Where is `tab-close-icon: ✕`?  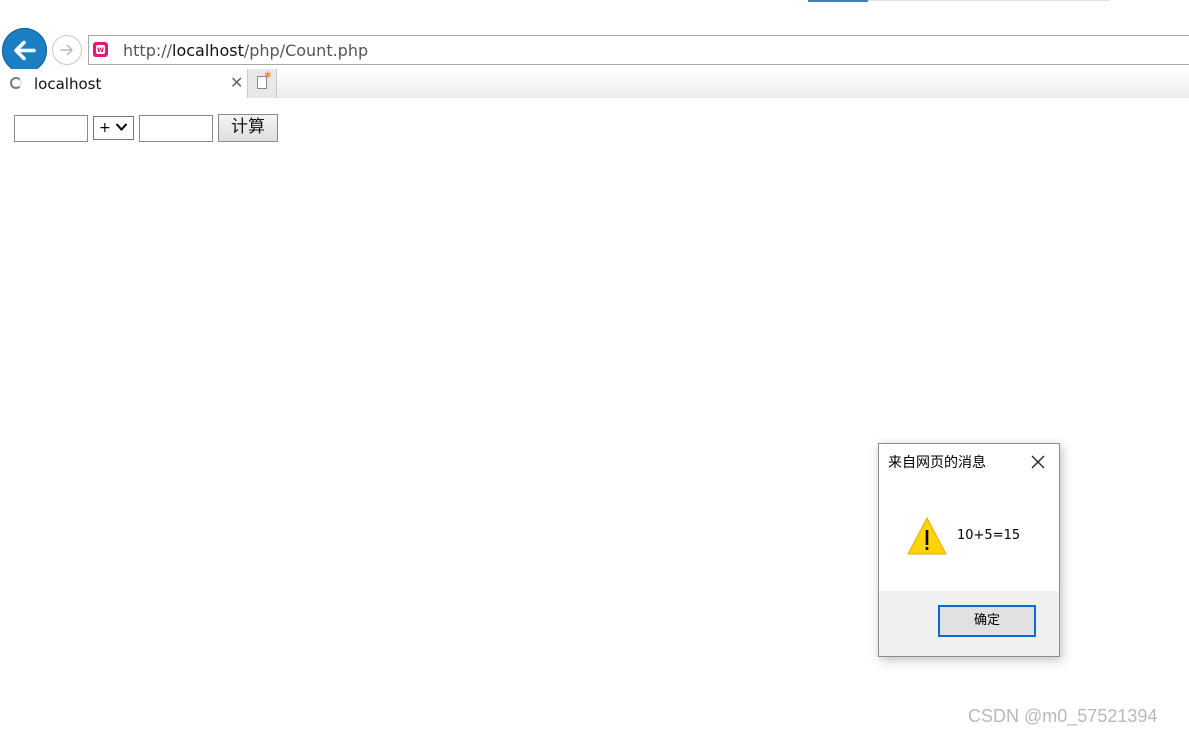 tab-close-icon: ✕ is located at coordinates (236, 83).